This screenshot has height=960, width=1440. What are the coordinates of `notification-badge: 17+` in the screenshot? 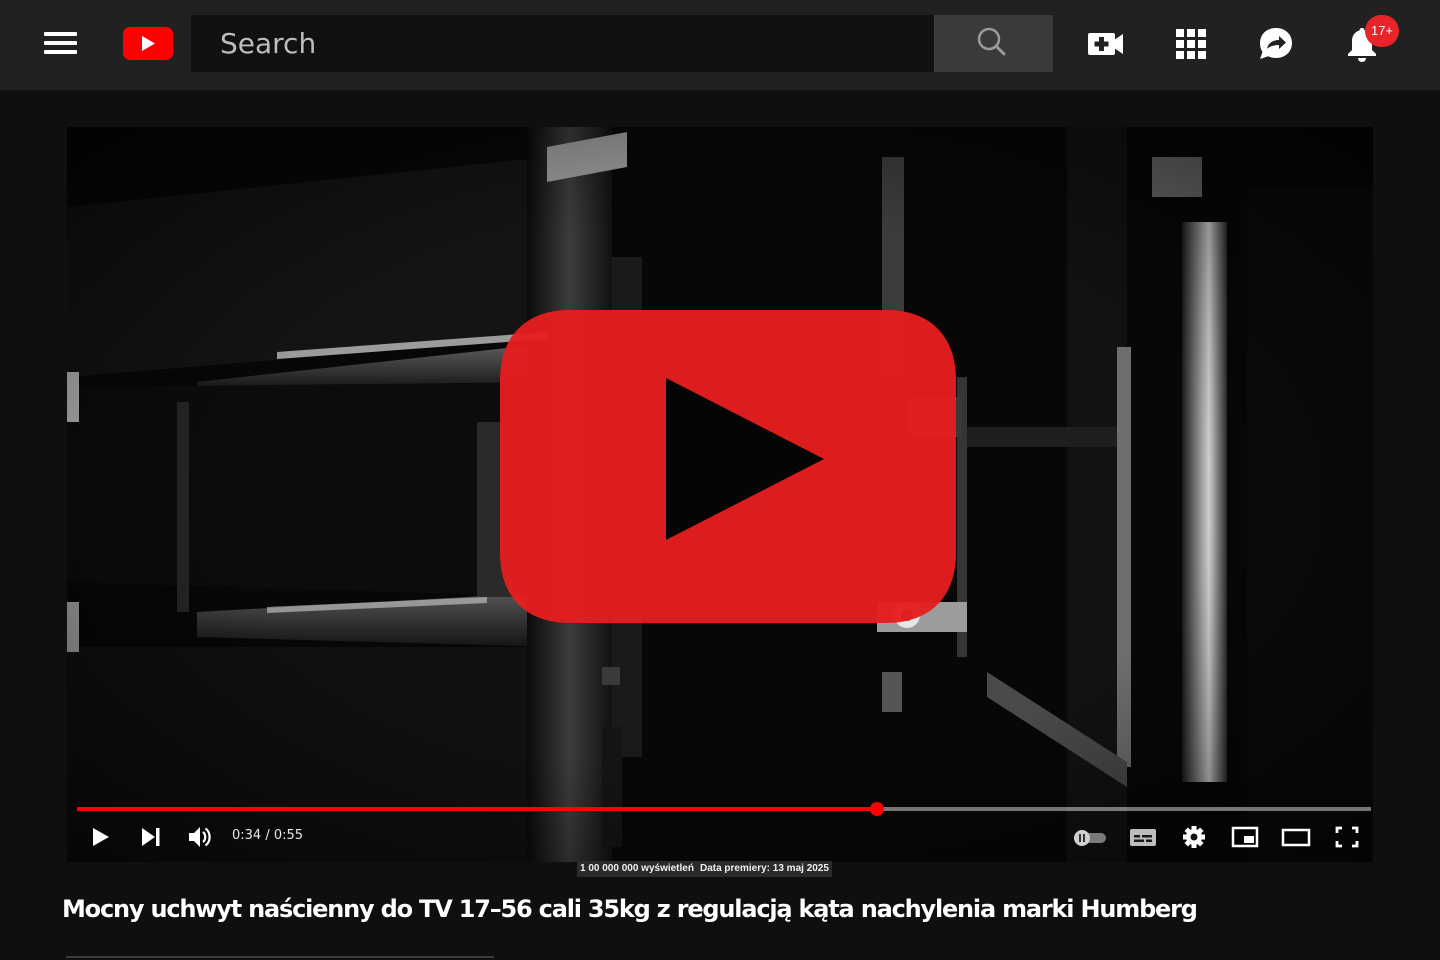 It's located at (1382, 31).